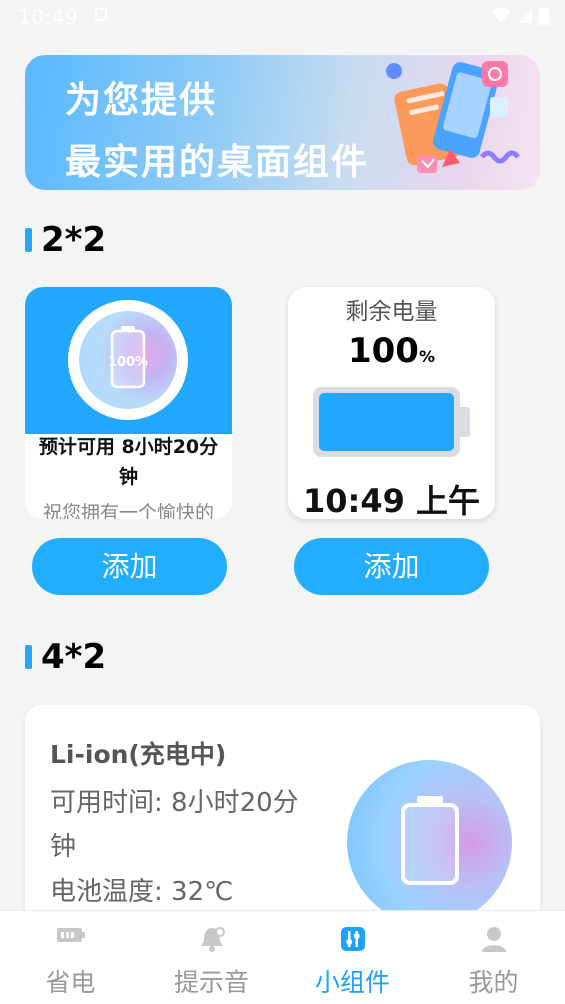 Image resolution: width=565 pixels, height=1004 pixels. Describe the element at coordinates (211, 957) in the screenshot. I see `nav-sounds: 提示音` at that location.